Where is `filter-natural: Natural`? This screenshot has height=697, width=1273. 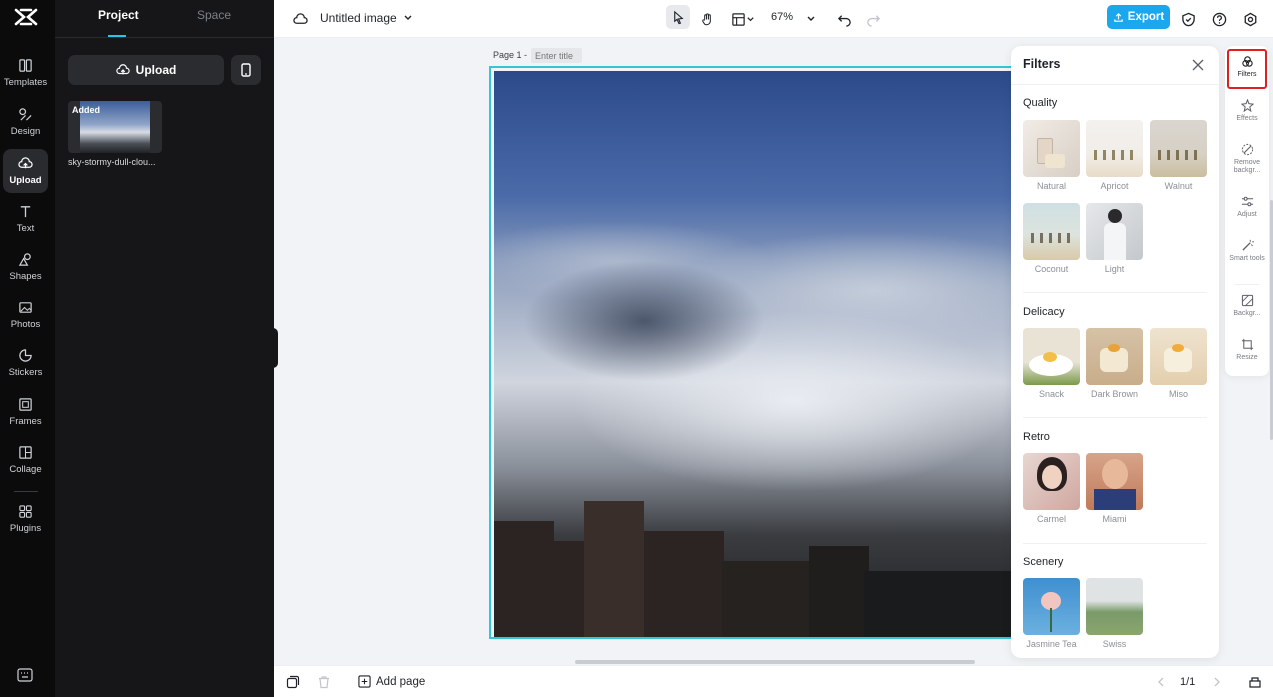
filter-natural: Natural is located at coordinates (1051, 155).